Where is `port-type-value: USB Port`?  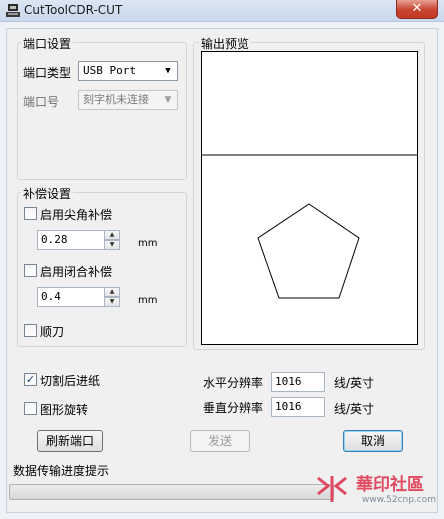
port-type-value: USB Port is located at coordinates (109, 70).